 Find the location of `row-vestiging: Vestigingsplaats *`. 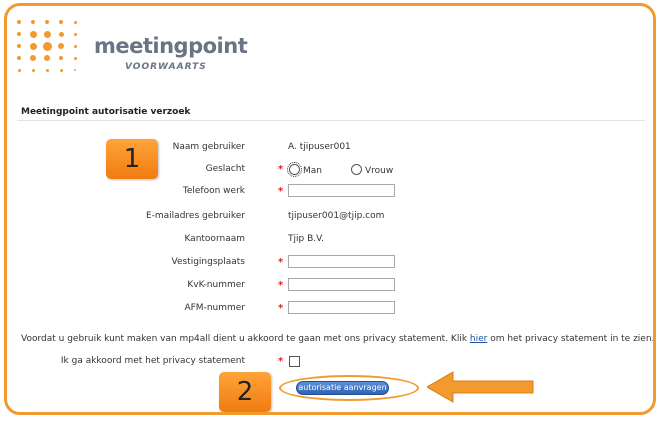

row-vestiging: Vestigingsplaats * is located at coordinates (330, 263).